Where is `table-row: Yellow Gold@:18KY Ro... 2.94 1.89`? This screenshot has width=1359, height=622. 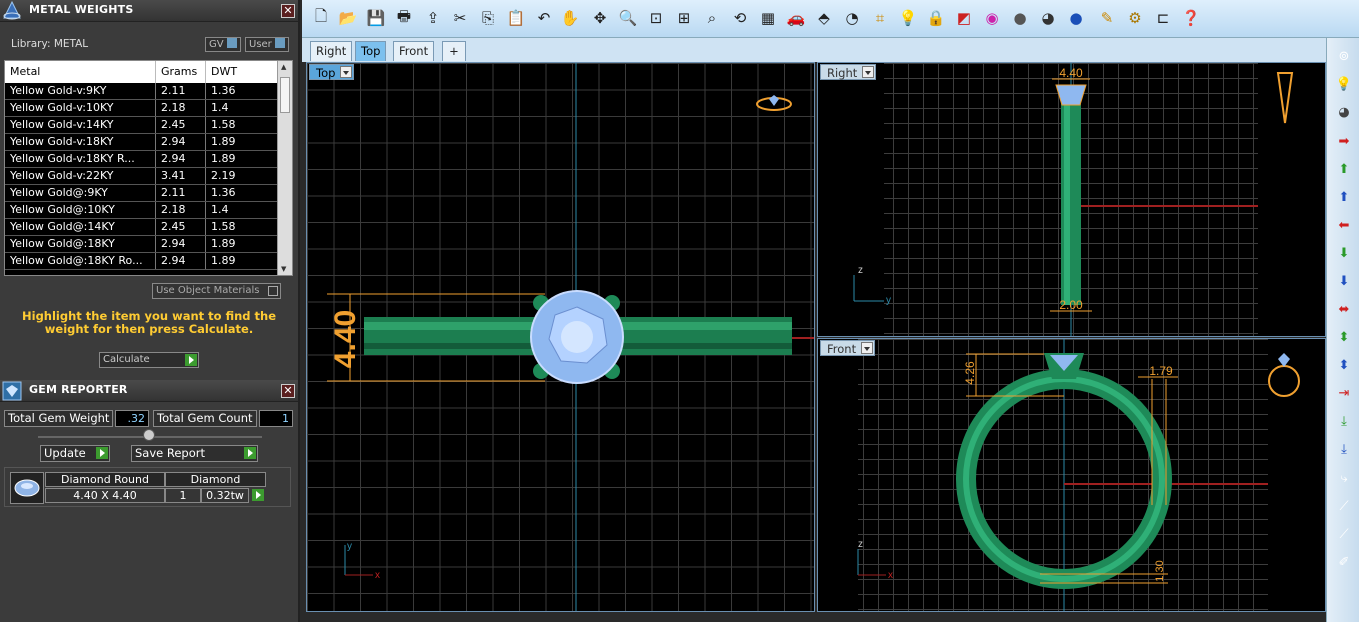 table-row: Yellow Gold@:18KY Ro... 2.94 1.89 is located at coordinates (141, 261).